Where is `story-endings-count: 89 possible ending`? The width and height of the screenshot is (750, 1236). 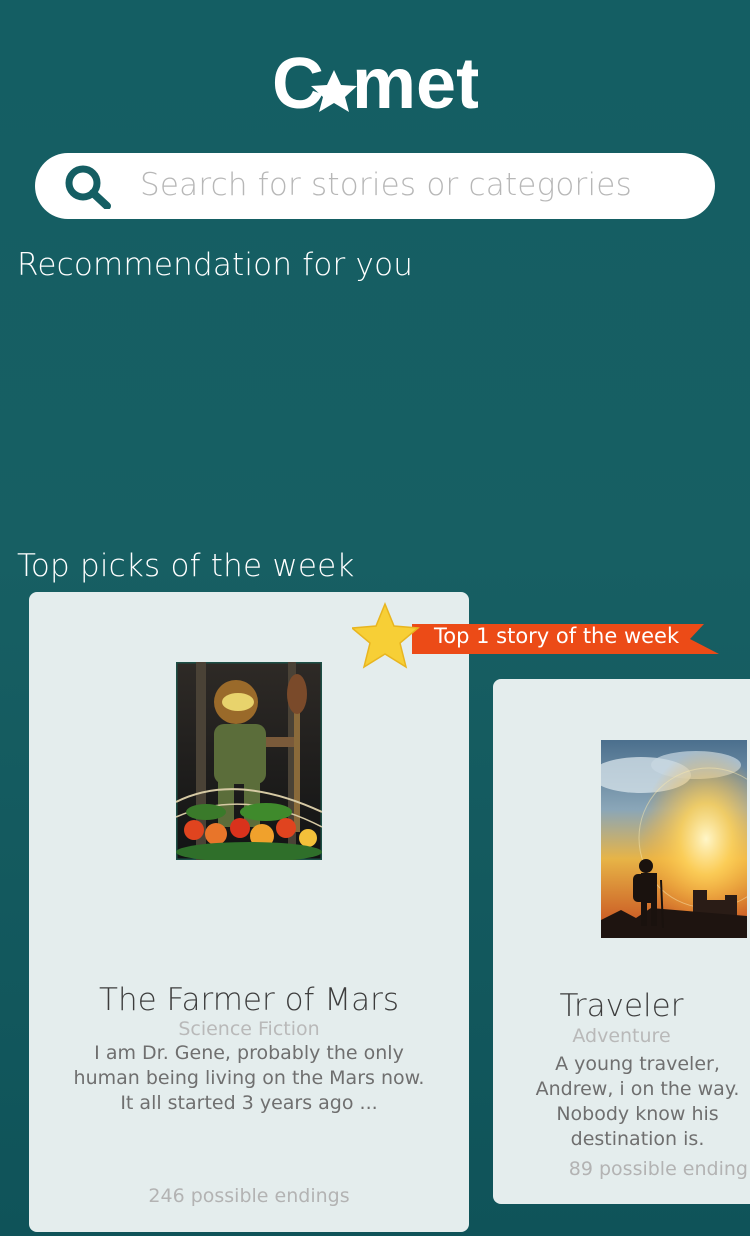
story-endings-count: 89 possible ending is located at coordinates (658, 1169).